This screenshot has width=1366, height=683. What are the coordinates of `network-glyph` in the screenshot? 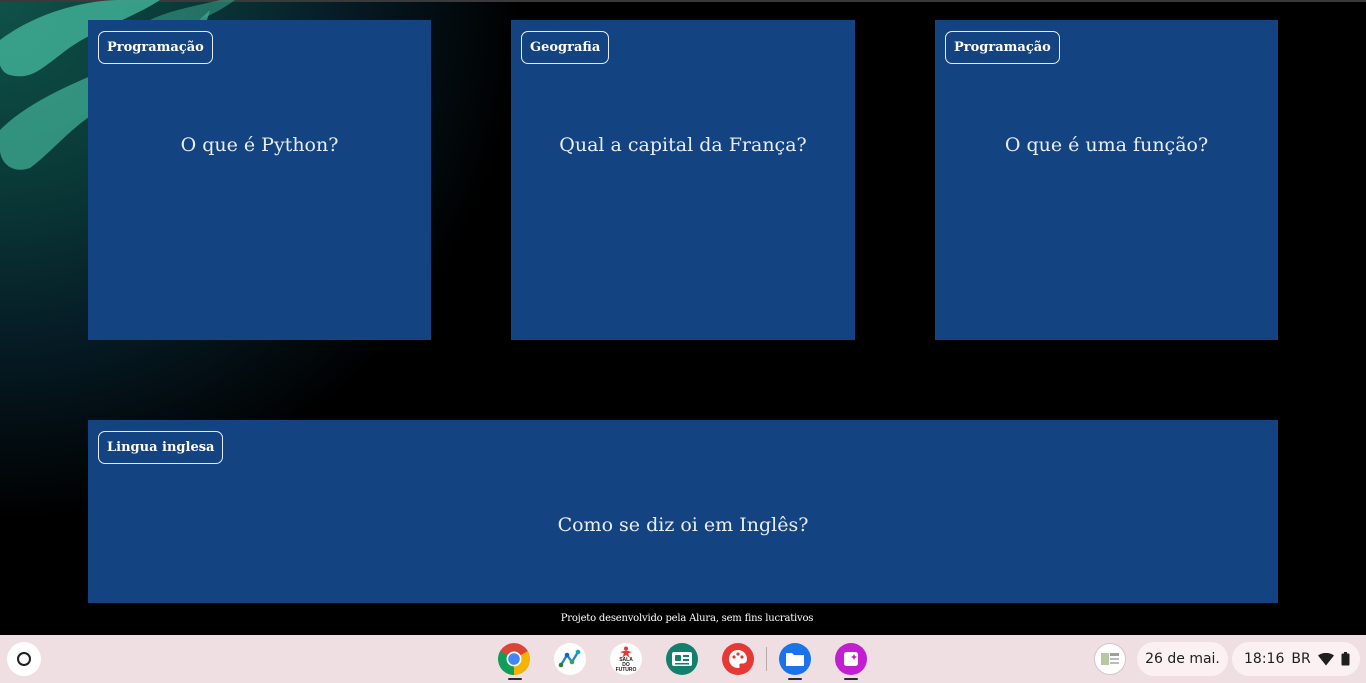 It's located at (569, 658).